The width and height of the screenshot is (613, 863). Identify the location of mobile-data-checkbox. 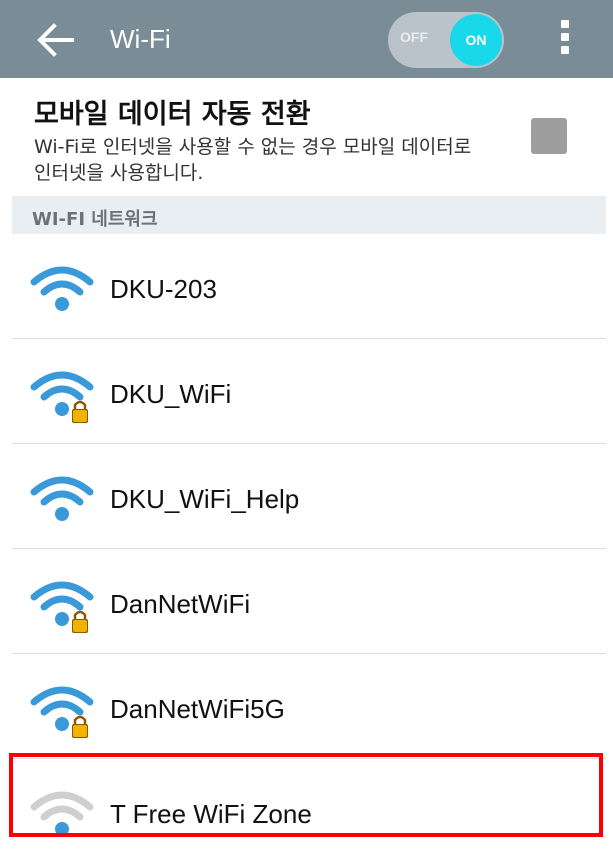
(549, 136).